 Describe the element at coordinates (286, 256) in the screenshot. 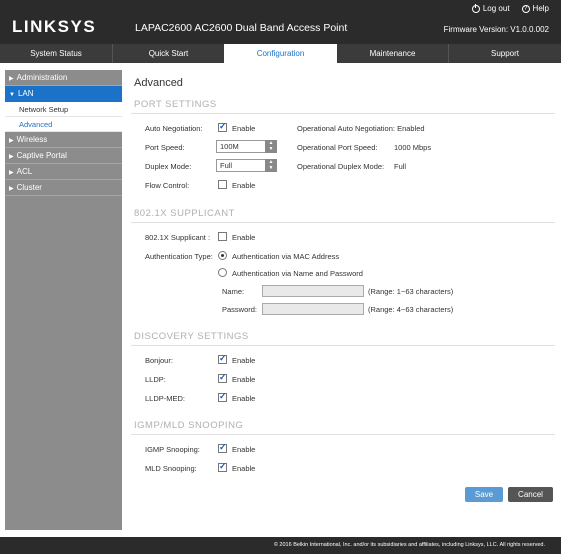

I see `auth-mac-label: Authentication via MAC Address` at that location.